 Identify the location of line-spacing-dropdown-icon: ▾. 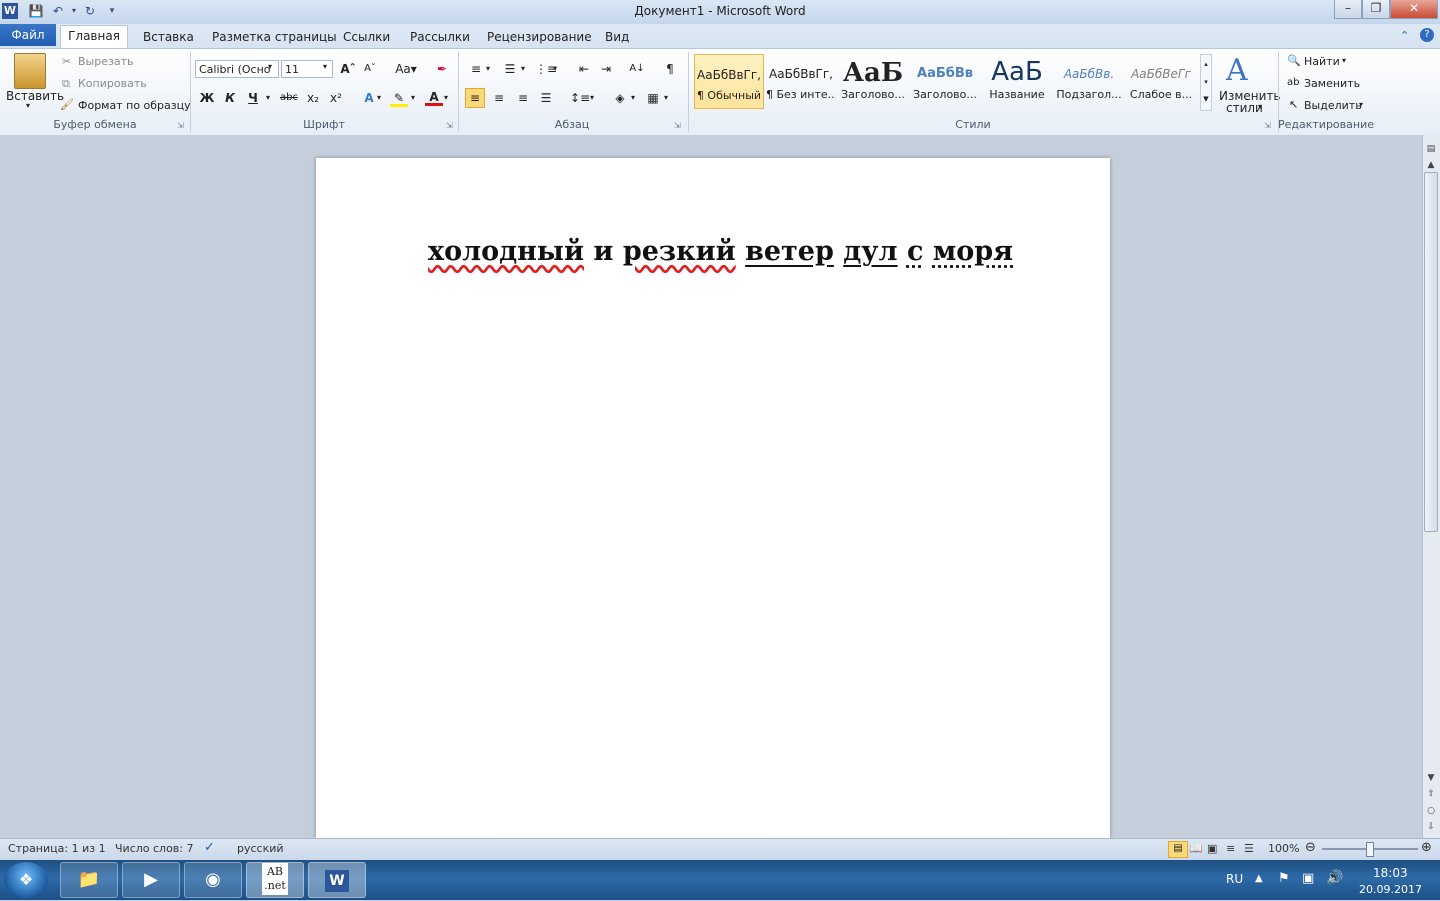
(592, 97).